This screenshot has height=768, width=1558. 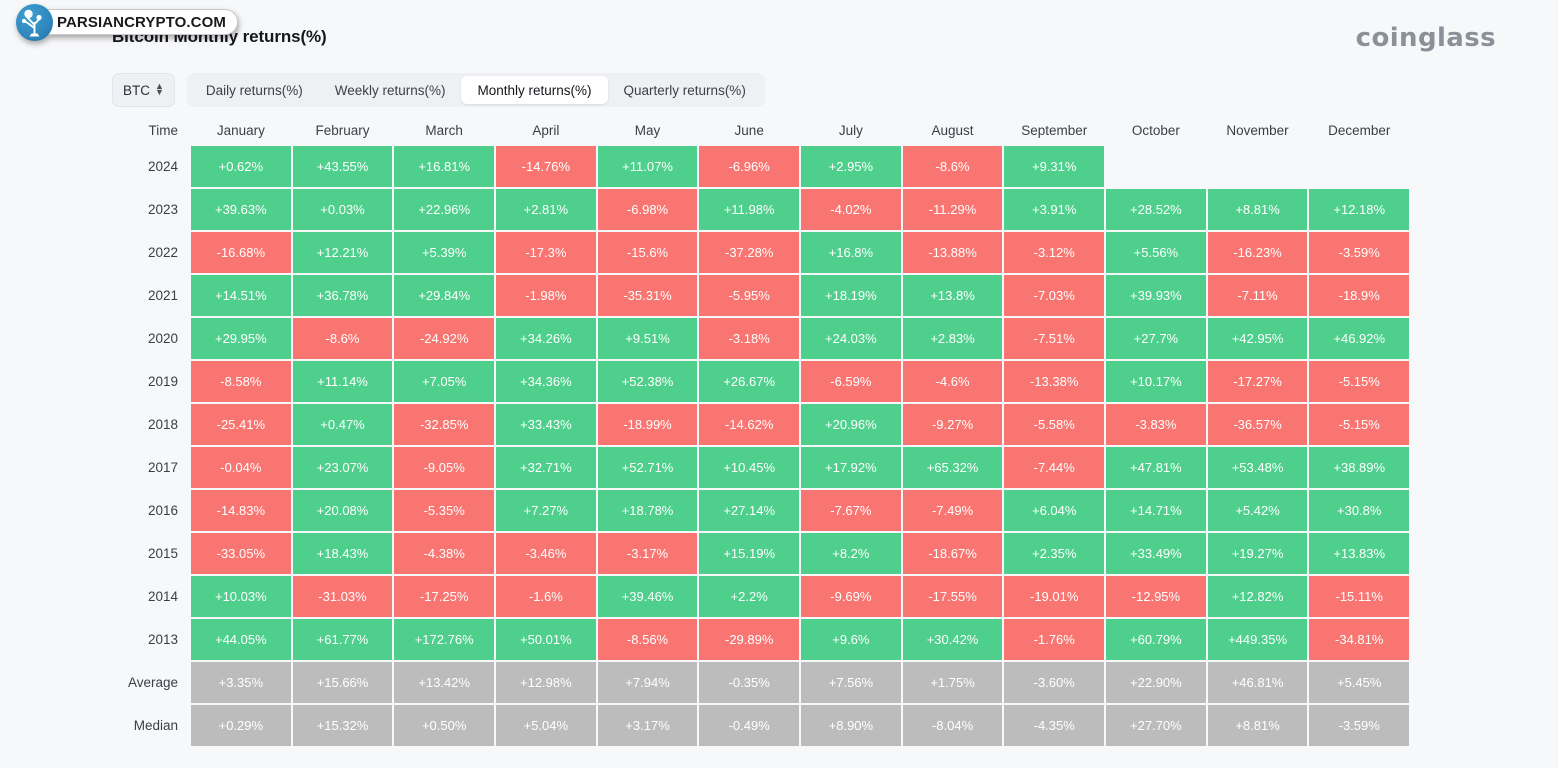 I want to click on return-cell: +18.19%, so click(x=851, y=295).